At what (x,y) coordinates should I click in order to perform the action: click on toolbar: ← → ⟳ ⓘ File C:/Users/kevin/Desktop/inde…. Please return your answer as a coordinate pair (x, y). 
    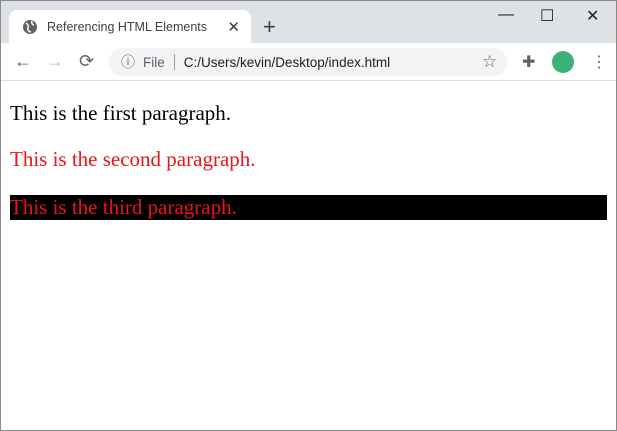
    Looking at the image, I should click on (308, 62).